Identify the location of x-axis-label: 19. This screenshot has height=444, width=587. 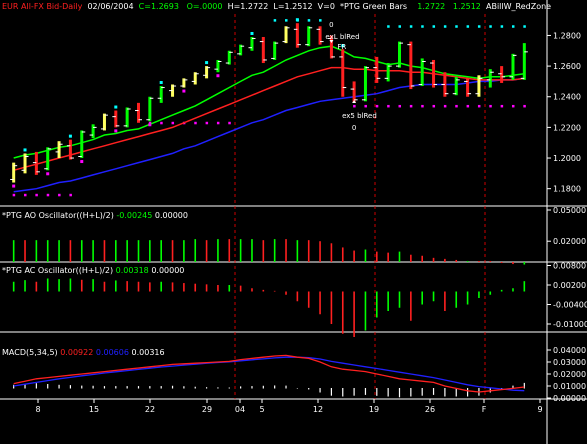
(374, 409).